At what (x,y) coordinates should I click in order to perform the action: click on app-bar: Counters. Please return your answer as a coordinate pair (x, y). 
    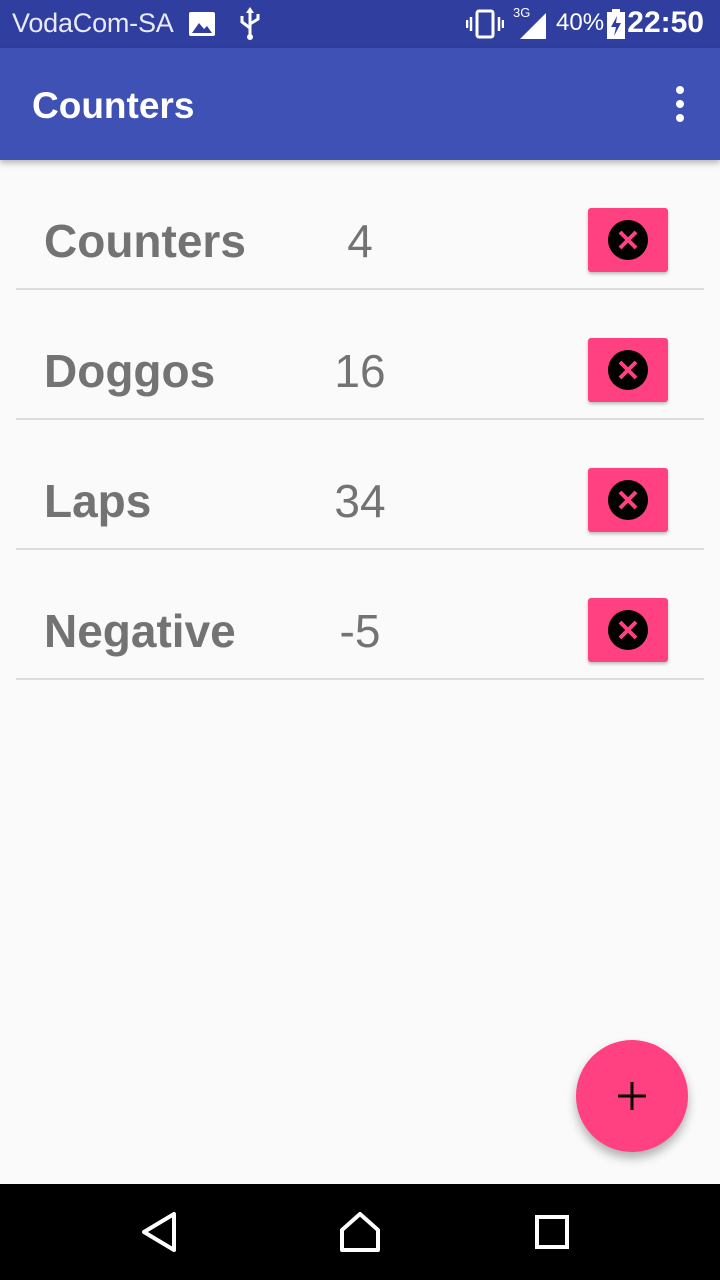
    Looking at the image, I should click on (360, 104).